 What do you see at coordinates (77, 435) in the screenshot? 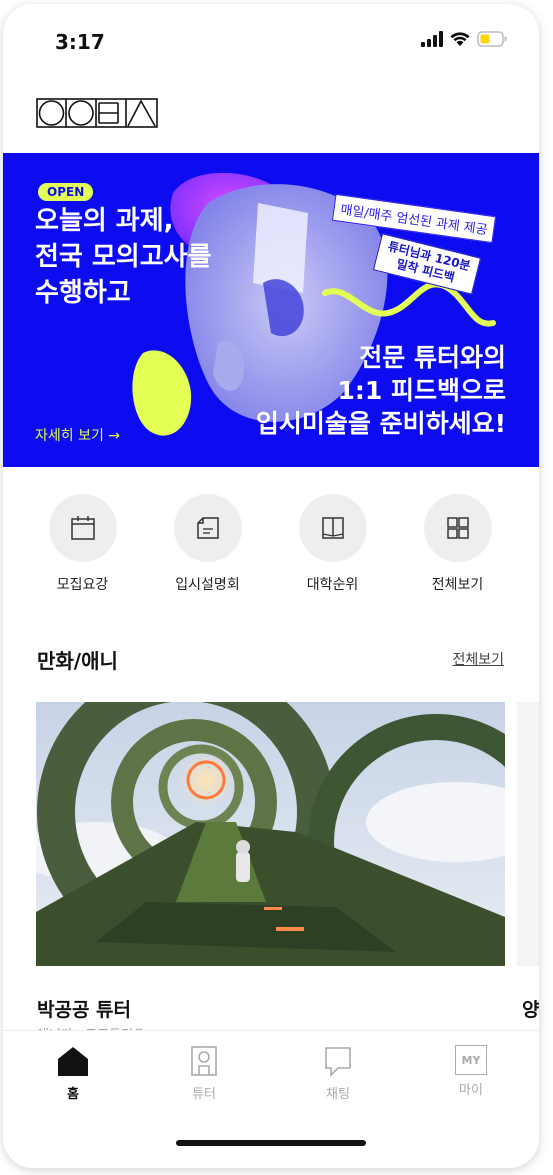
I see `banner-more-link: 자세히 보기 →` at bounding box center [77, 435].